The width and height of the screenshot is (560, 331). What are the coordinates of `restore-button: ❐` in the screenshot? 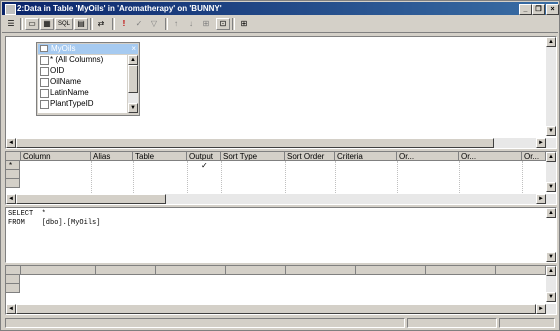 It's located at (538, 9).